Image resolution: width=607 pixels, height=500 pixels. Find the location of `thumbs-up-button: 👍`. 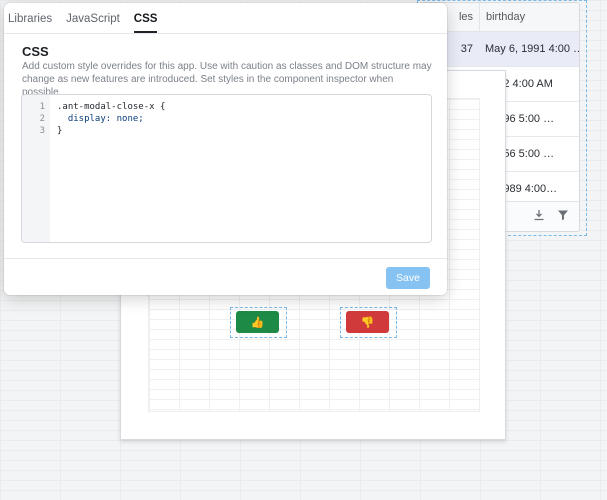

thumbs-up-button: 👍 is located at coordinates (257, 322).